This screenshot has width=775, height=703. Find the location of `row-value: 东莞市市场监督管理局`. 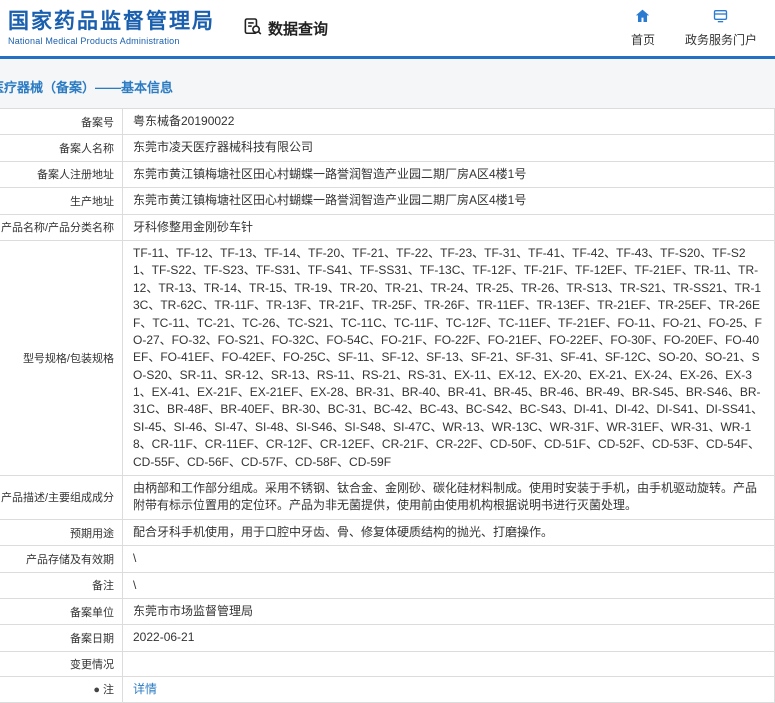

row-value: 东莞市市场监督管理局 is located at coordinates (448, 611).